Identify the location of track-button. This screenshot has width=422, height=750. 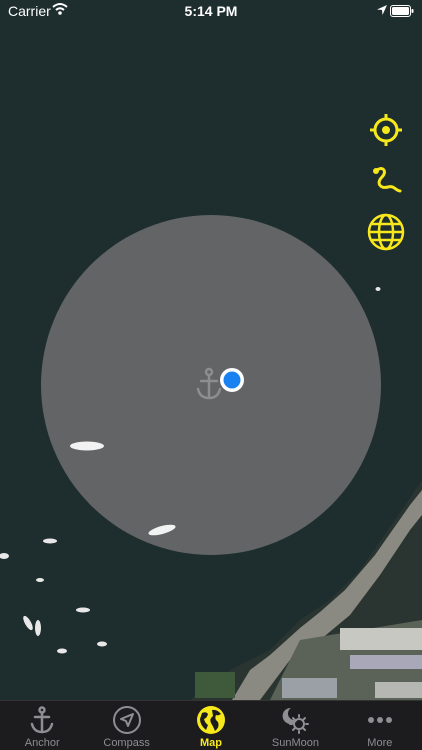
(386, 181).